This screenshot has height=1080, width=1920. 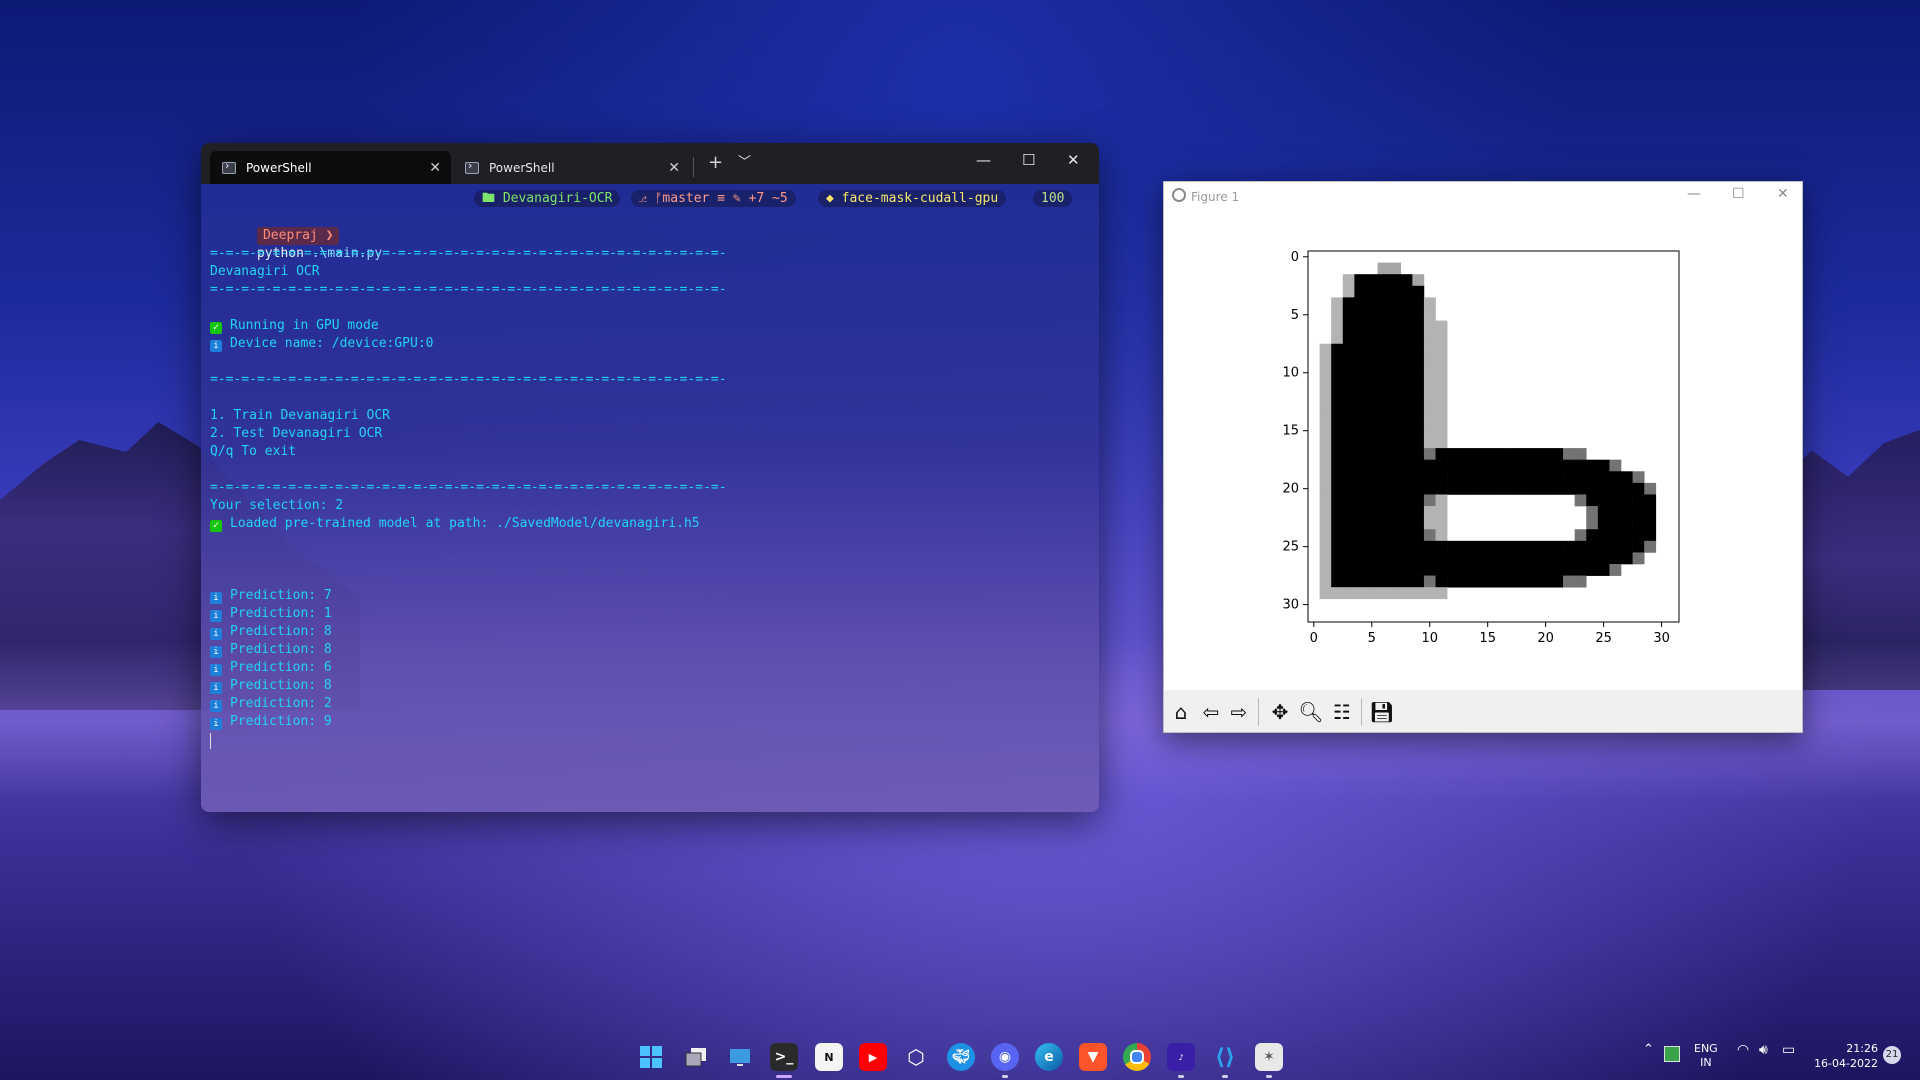 I want to click on forward-icon: ⇨, so click(x=1239, y=712).